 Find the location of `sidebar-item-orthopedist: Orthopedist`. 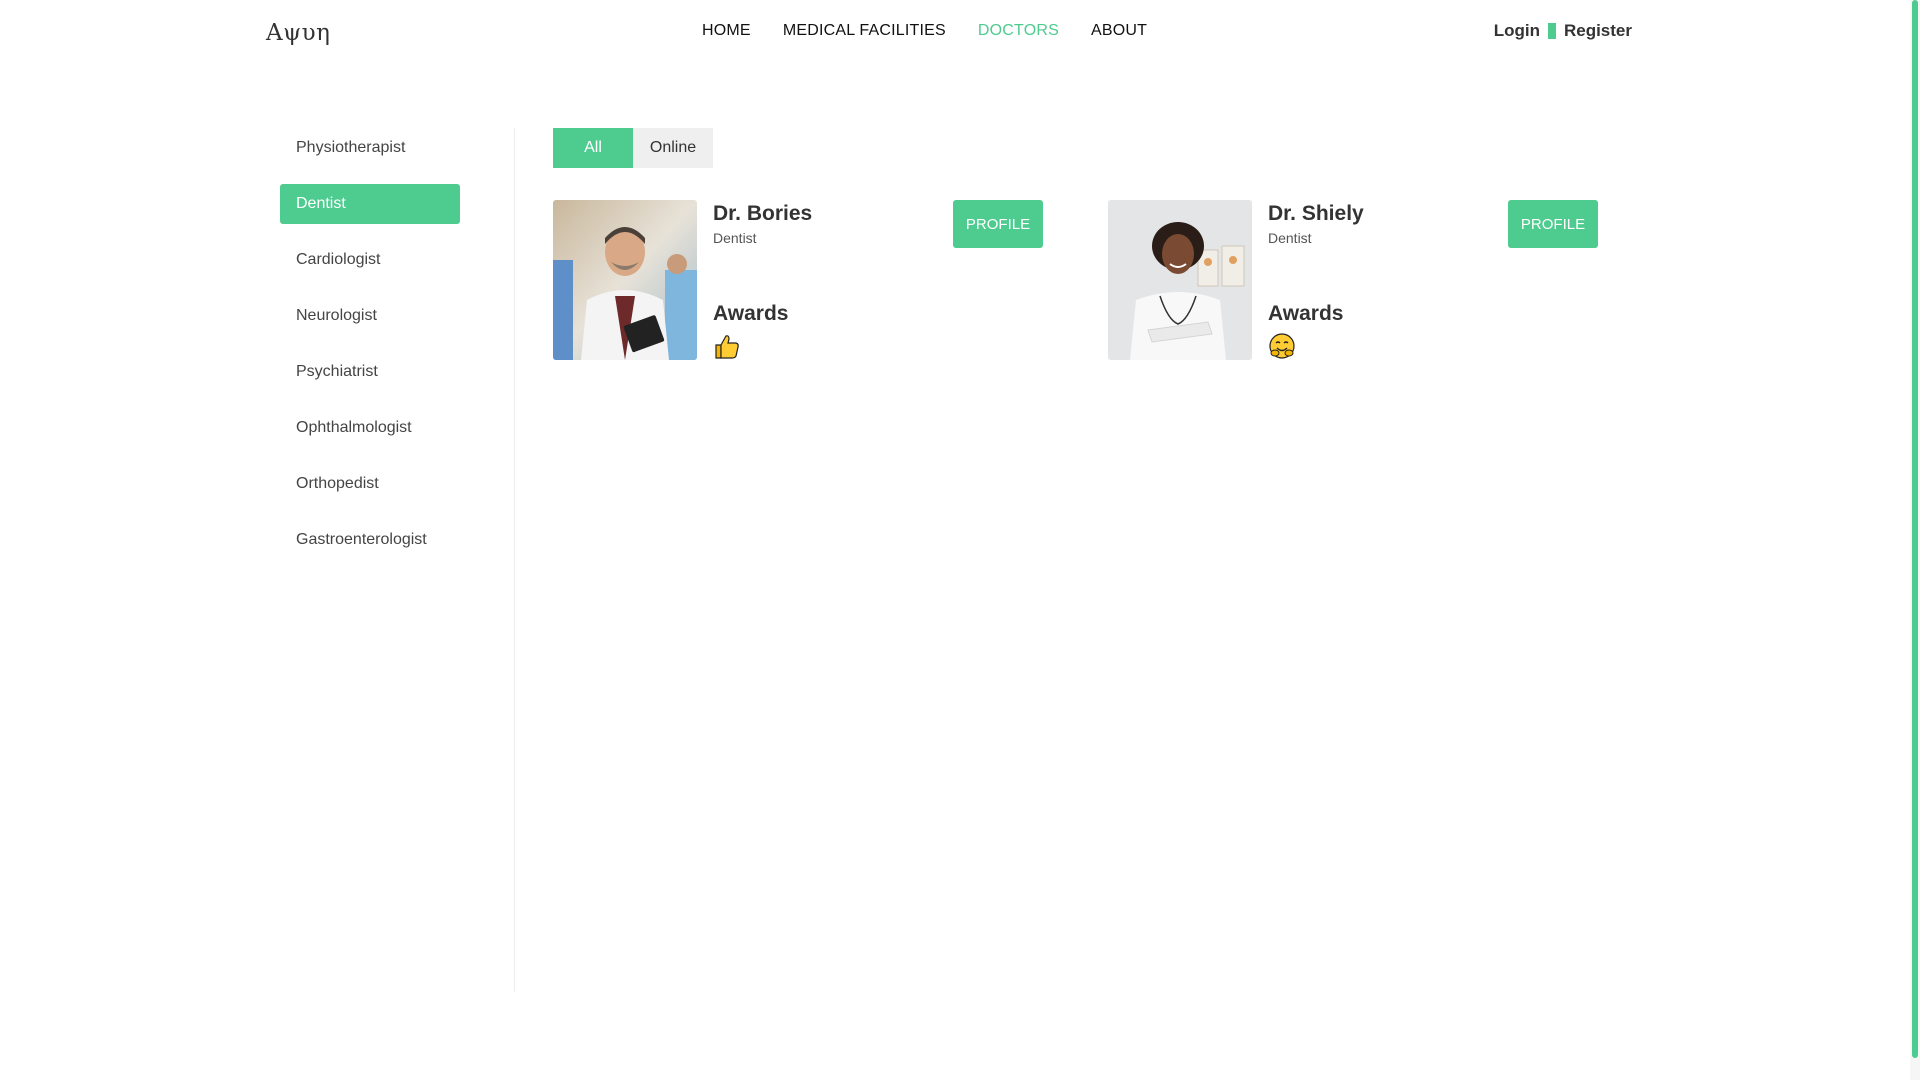

sidebar-item-orthopedist: Orthopedist is located at coordinates (370, 484).